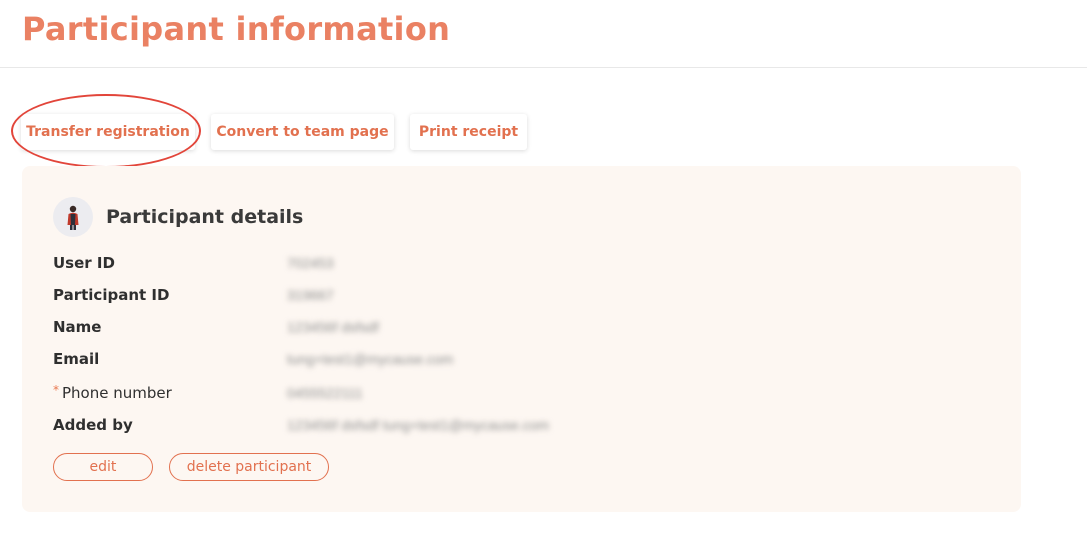 The width and height of the screenshot is (1087, 555). What do you see at coordinates (310, 295) in the screenshot?
I see `participant-id-value: 319667` at bounding box center [310, 295].